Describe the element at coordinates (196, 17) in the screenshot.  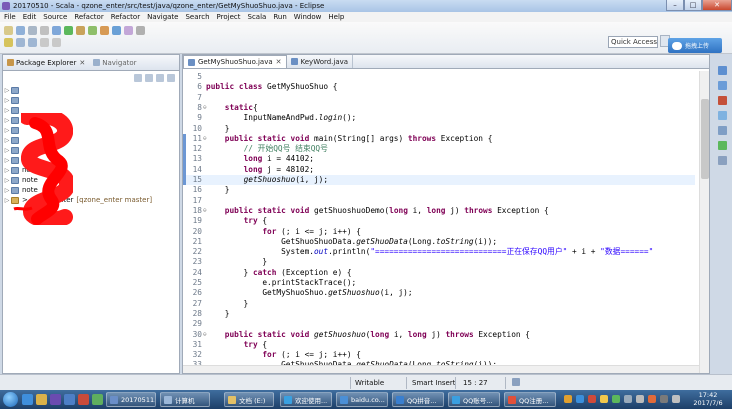
I see `menu-search: Search` at that location.